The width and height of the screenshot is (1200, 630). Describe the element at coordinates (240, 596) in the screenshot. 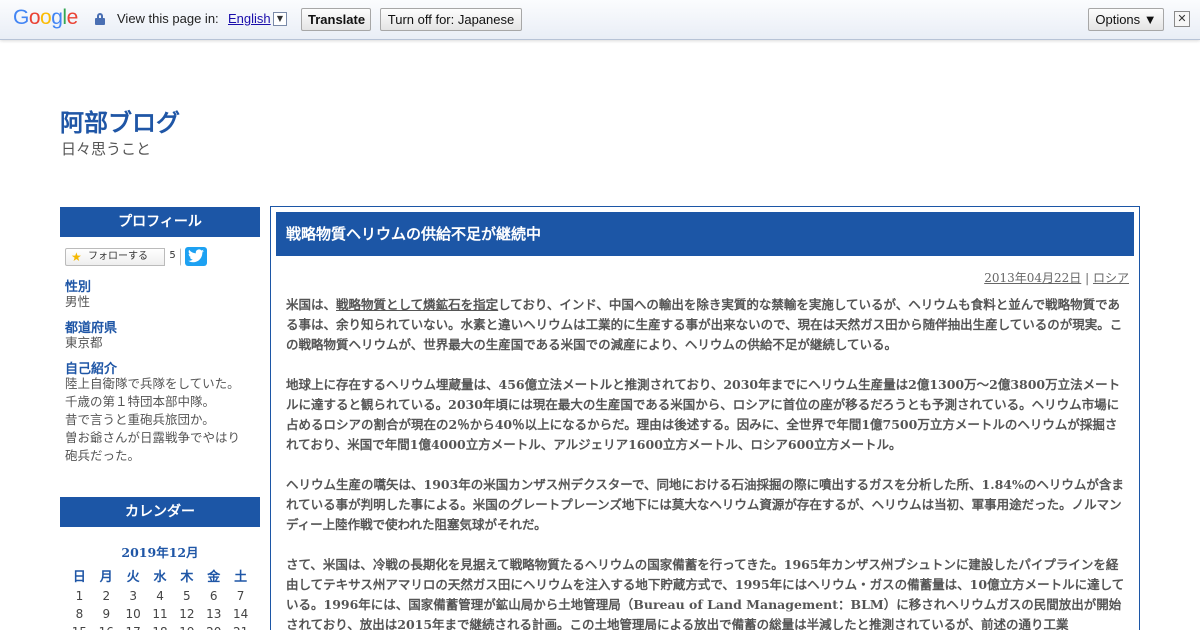

I see `calendar-day: 7` at that location.